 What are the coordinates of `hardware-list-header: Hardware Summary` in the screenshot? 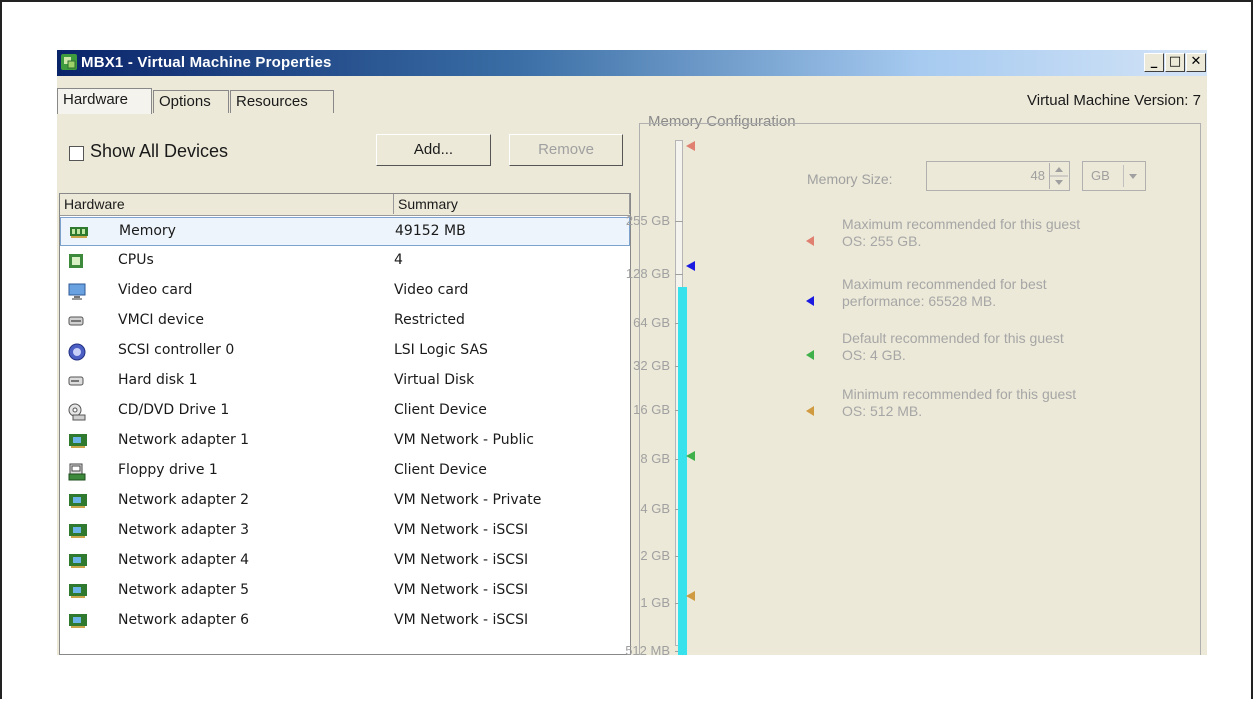 It's located at (345, 205).